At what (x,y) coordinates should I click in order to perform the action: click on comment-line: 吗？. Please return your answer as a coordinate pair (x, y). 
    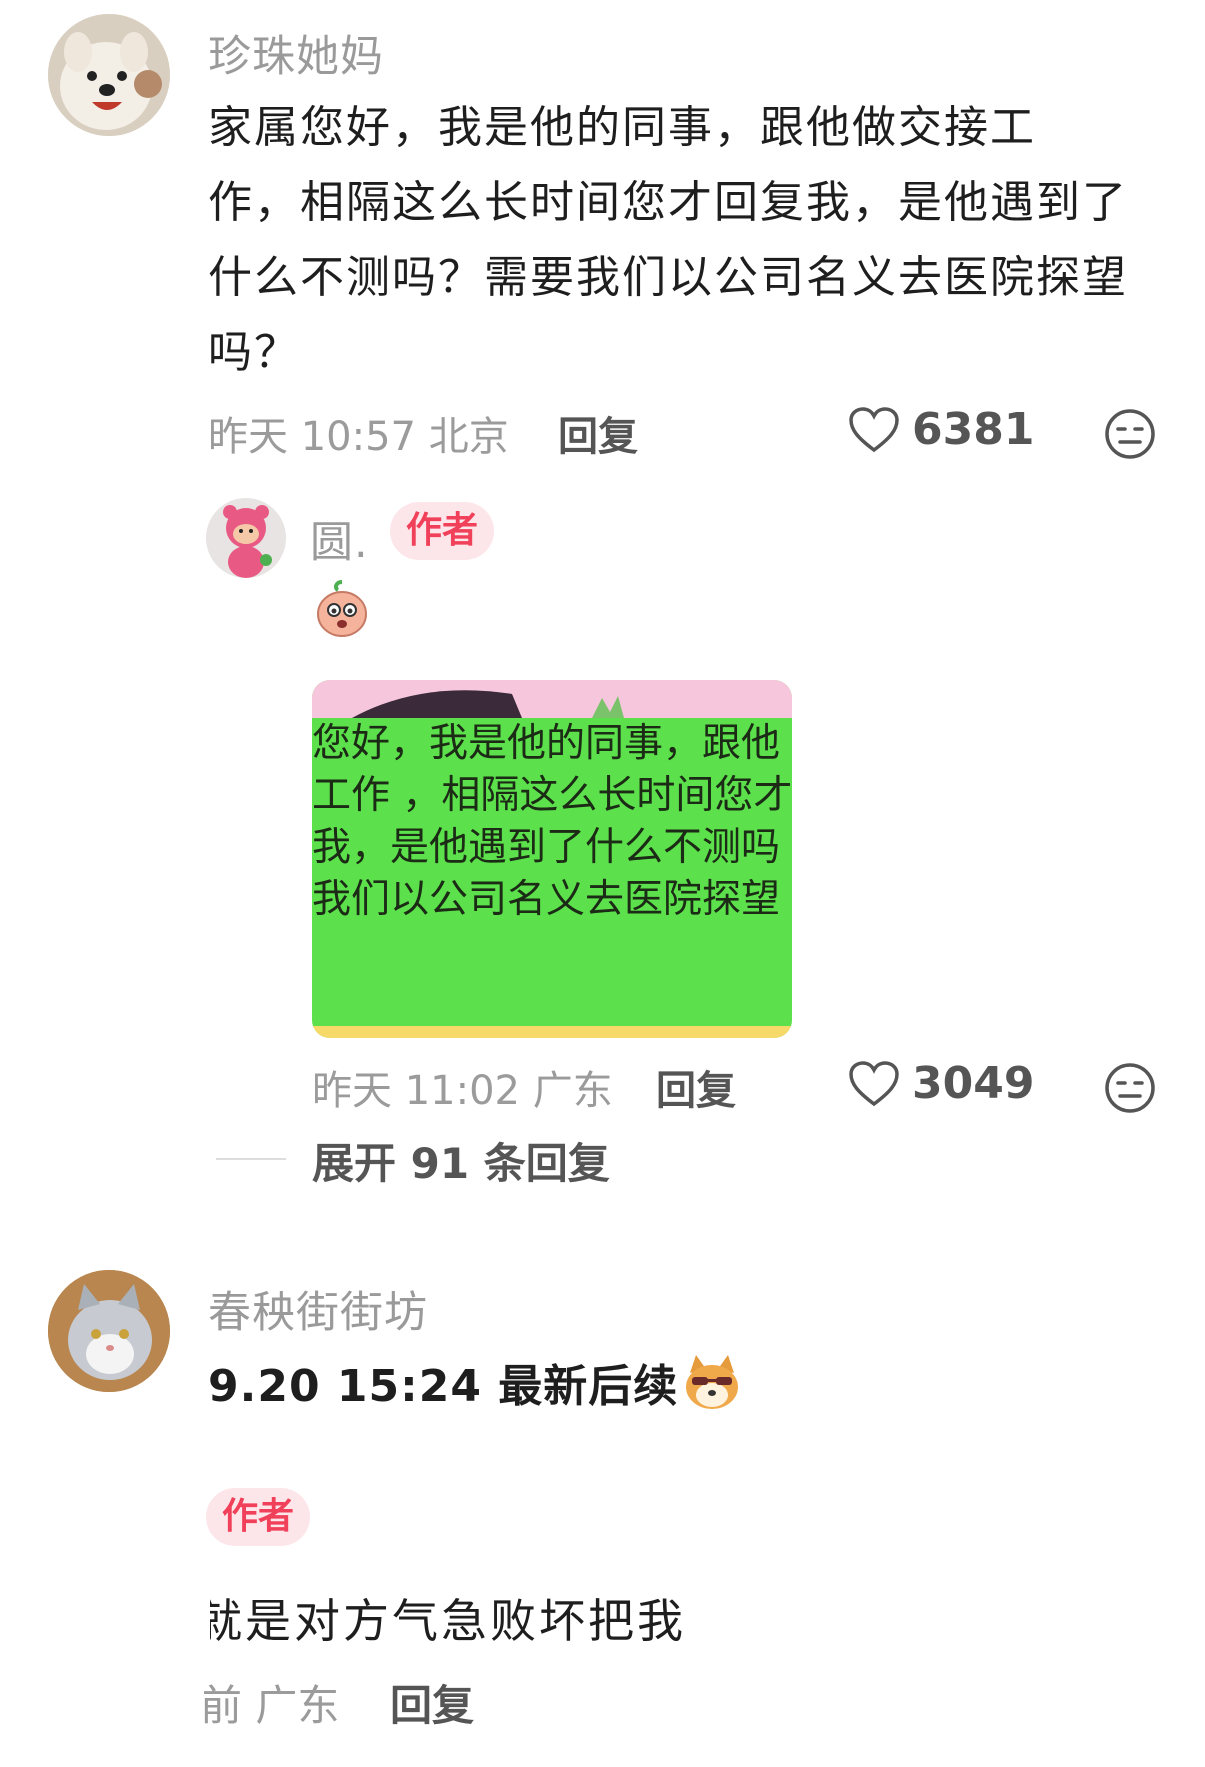
    Looking at the image, I should click on (254, 352).